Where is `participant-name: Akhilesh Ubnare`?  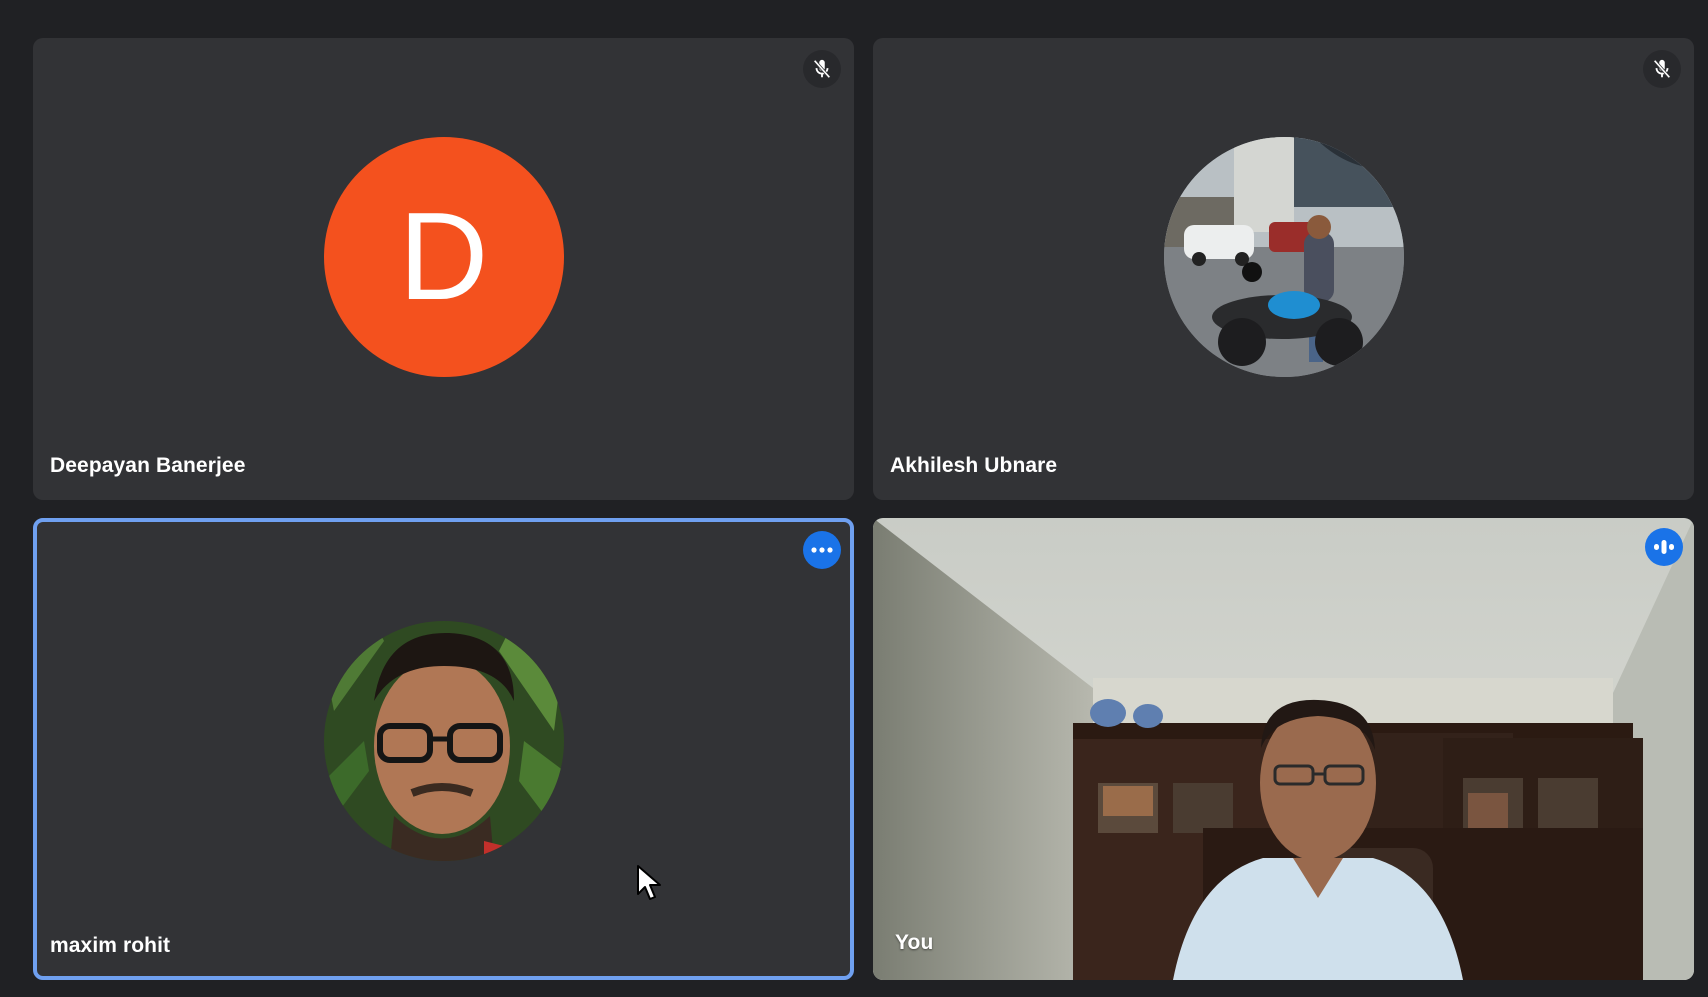
participant-name: Akhilesh Ubnare is located at coordinates (974, 465).